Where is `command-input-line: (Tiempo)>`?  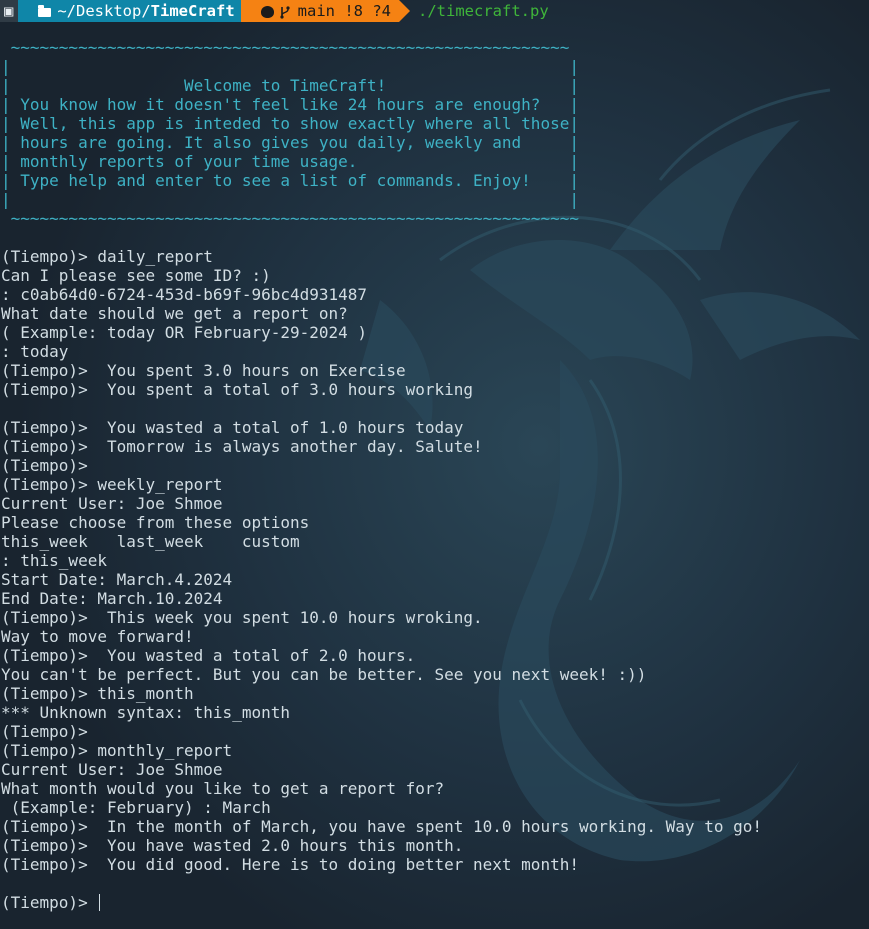
command-input-line: (Tiempo)> is located at coordinates (381, 902).